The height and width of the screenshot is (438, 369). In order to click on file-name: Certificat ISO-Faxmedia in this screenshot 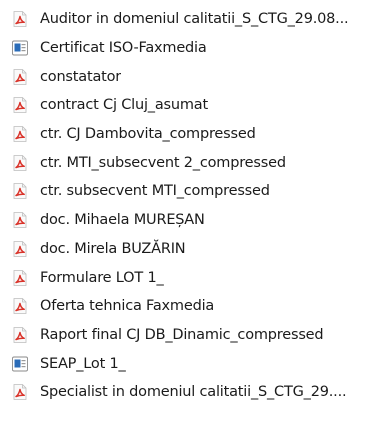, I will do `click(123, 48)`.